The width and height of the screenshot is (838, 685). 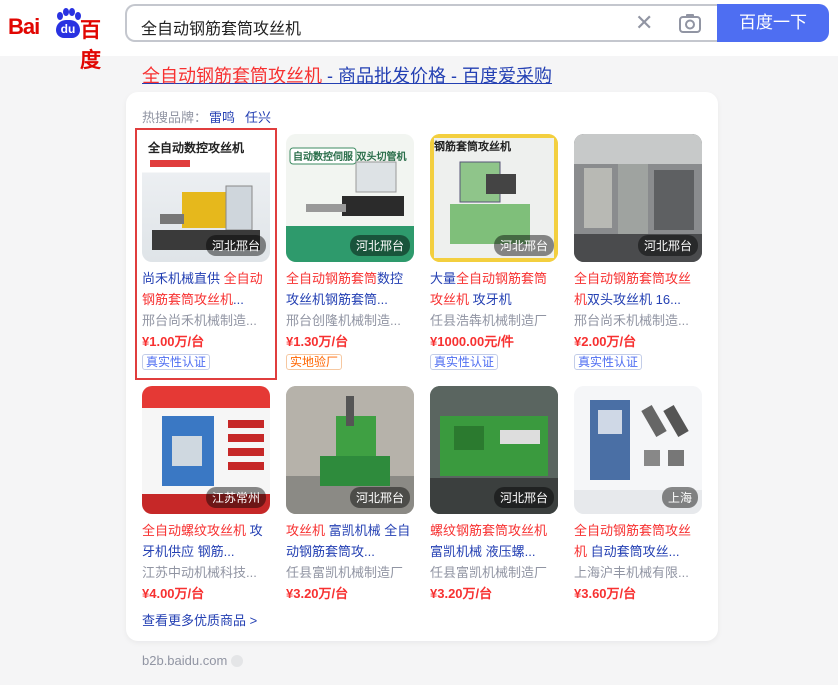 What do you see at coordinates (184, 660) in the screenshot?
I see `source-domain: b2b.baidu.com` at bounding box center [184, 660].